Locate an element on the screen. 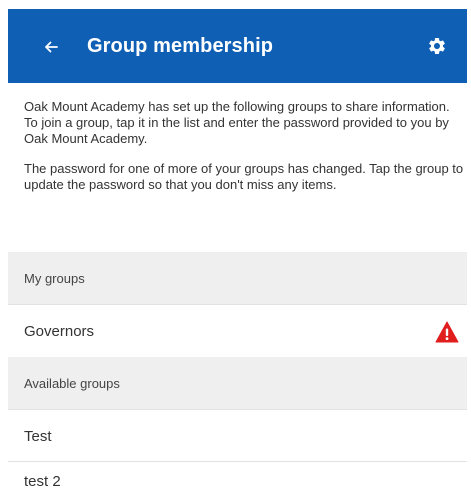 The image size is (471, 495). section-header-my-groups: My groups is located at coordinates (237, 278).